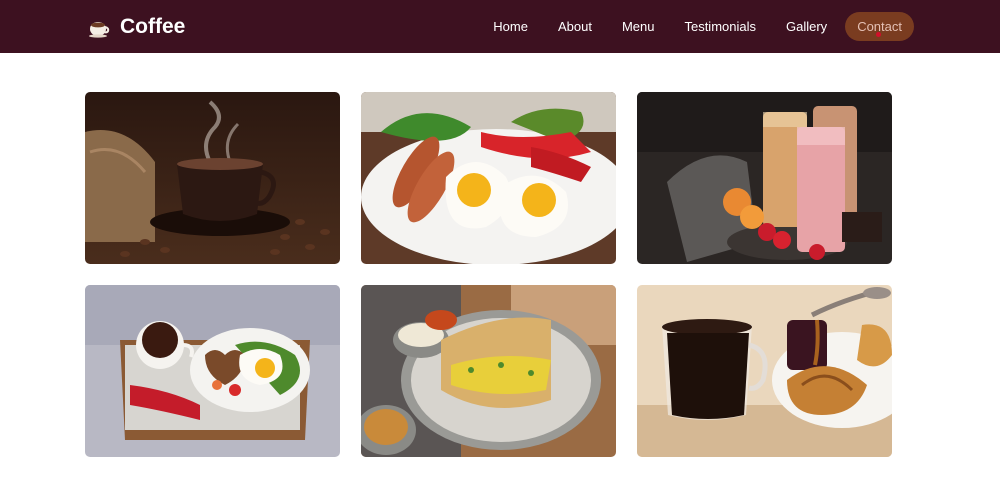 The width and height of the screenshot is (1000, 478). I want to click on nav-menu: Menu, so click(638, 26).